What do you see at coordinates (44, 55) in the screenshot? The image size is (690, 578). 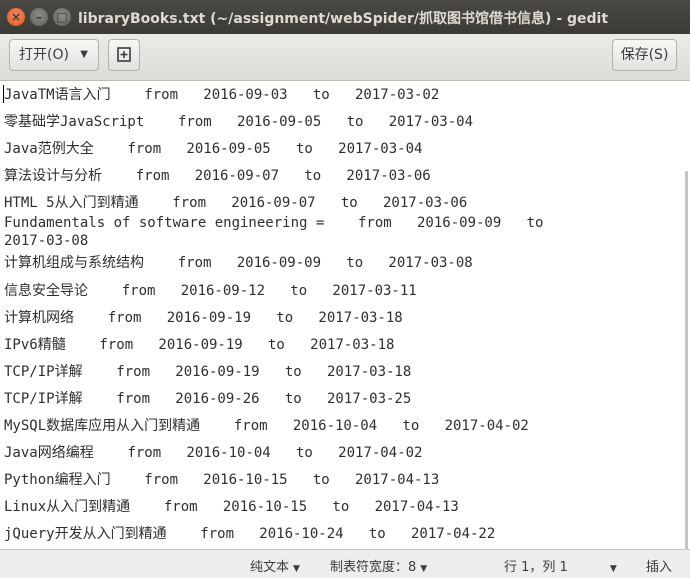 I see `open-button-label: 打开(O)` at bounding box center [44, 55].